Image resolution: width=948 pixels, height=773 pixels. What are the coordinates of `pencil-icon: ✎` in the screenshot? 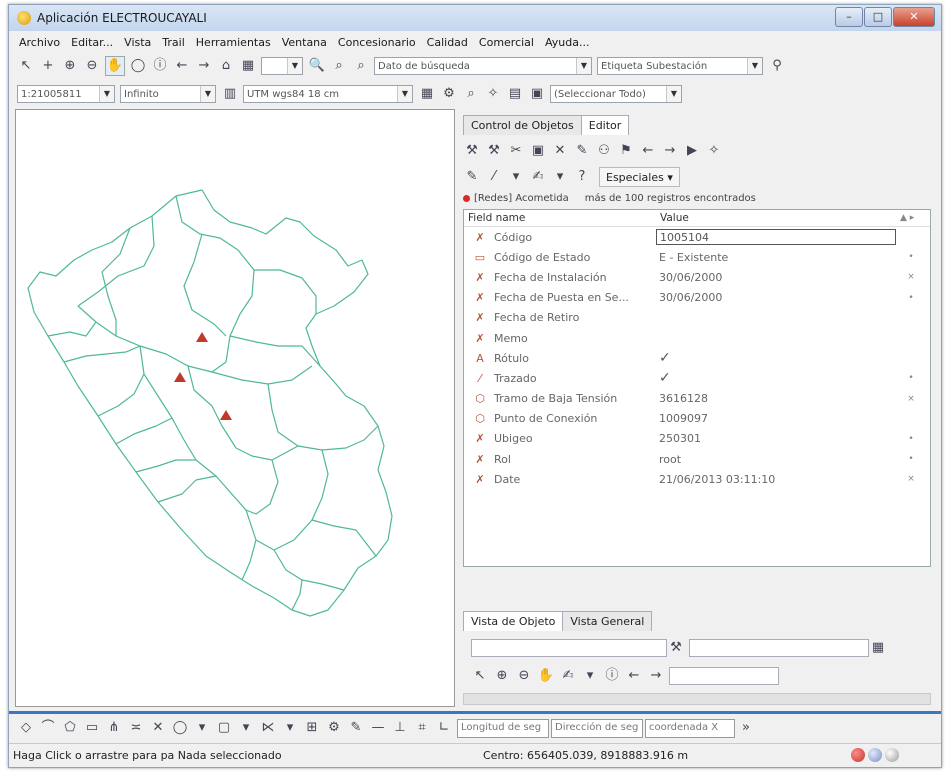 It's located at (472, 177).